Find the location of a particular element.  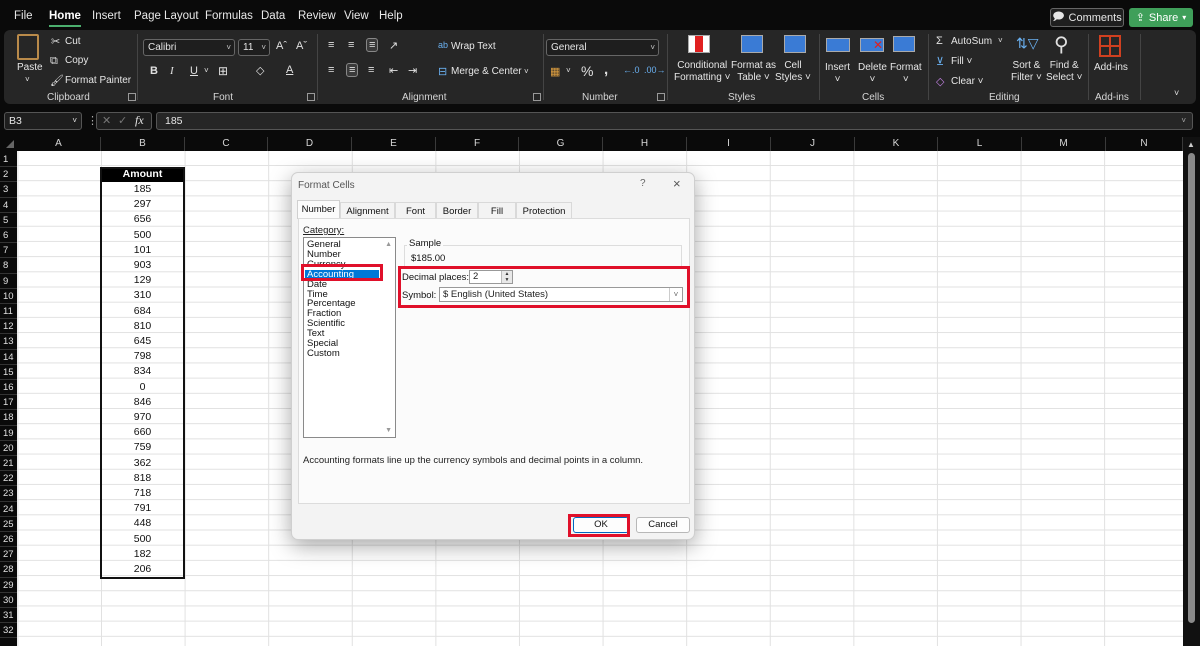

amount-cell: 129 is located at coordinates (142, 280).